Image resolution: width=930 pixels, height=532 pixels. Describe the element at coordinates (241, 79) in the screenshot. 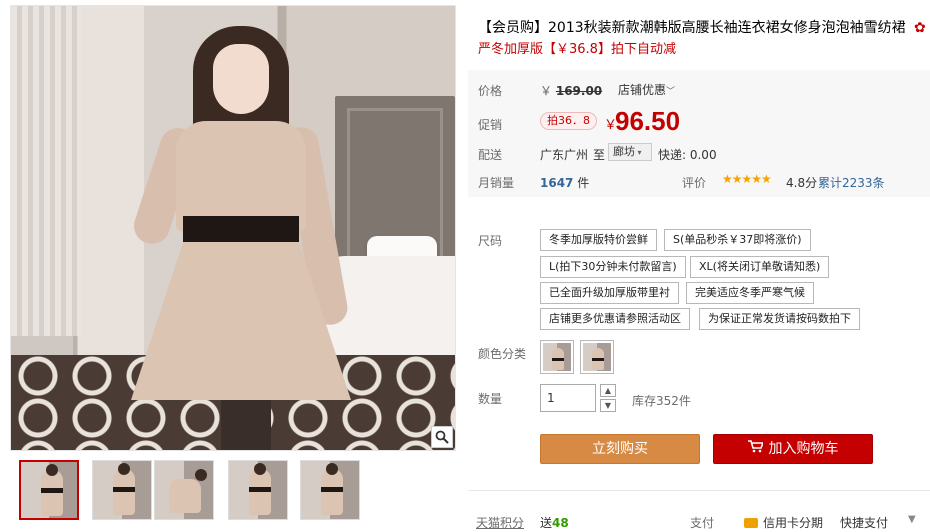

I see `model-face` at that location.